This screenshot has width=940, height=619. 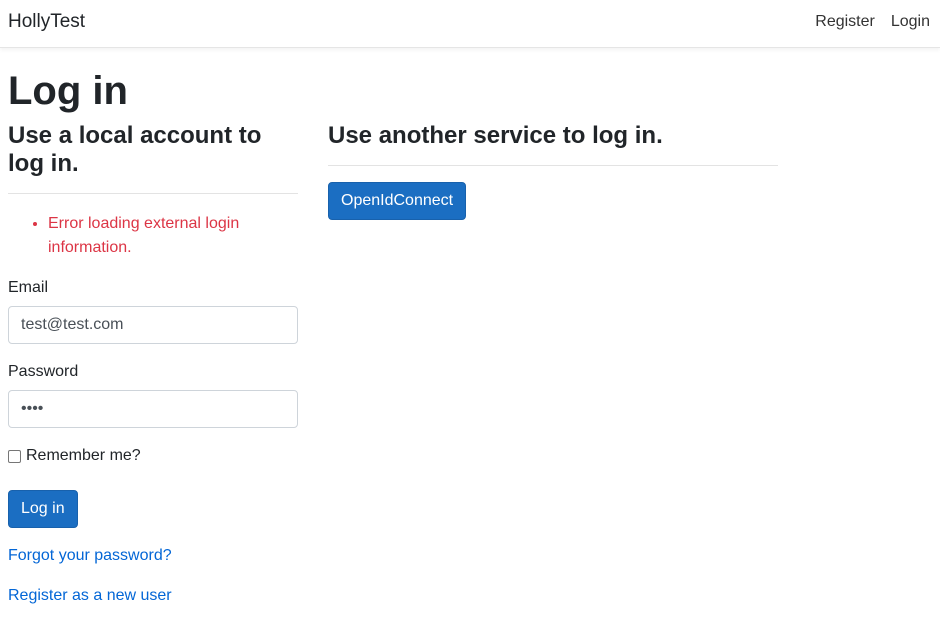 I want to click on password-label: Password, so click(x=43, y=371).